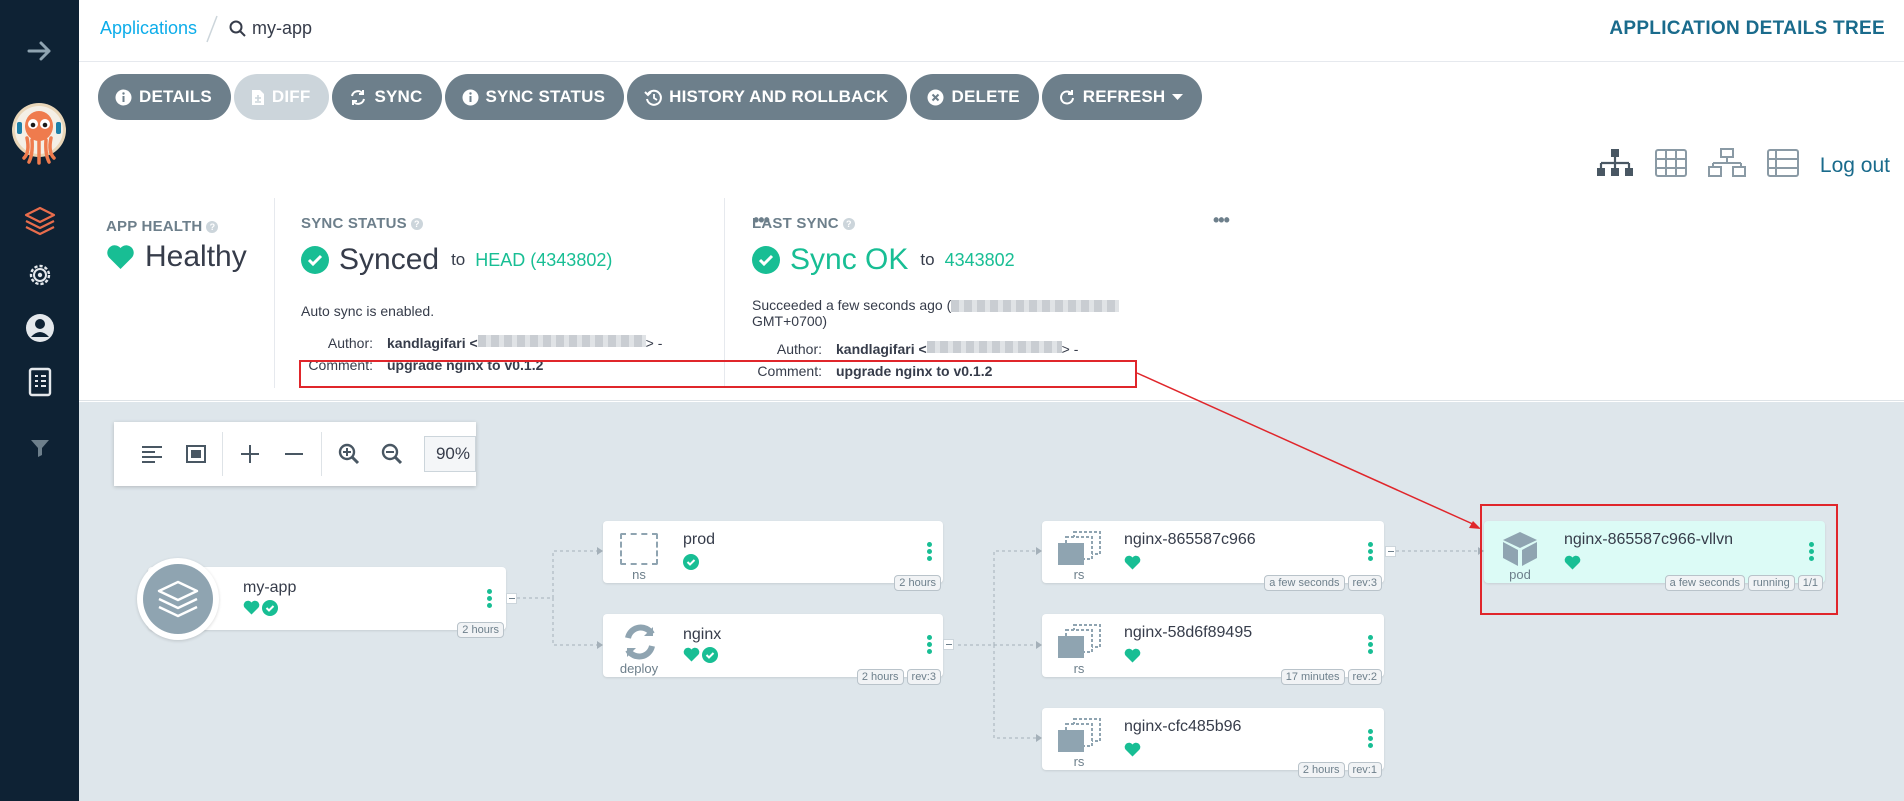  I want to click on applications-layers-icon, so click(39, 221).